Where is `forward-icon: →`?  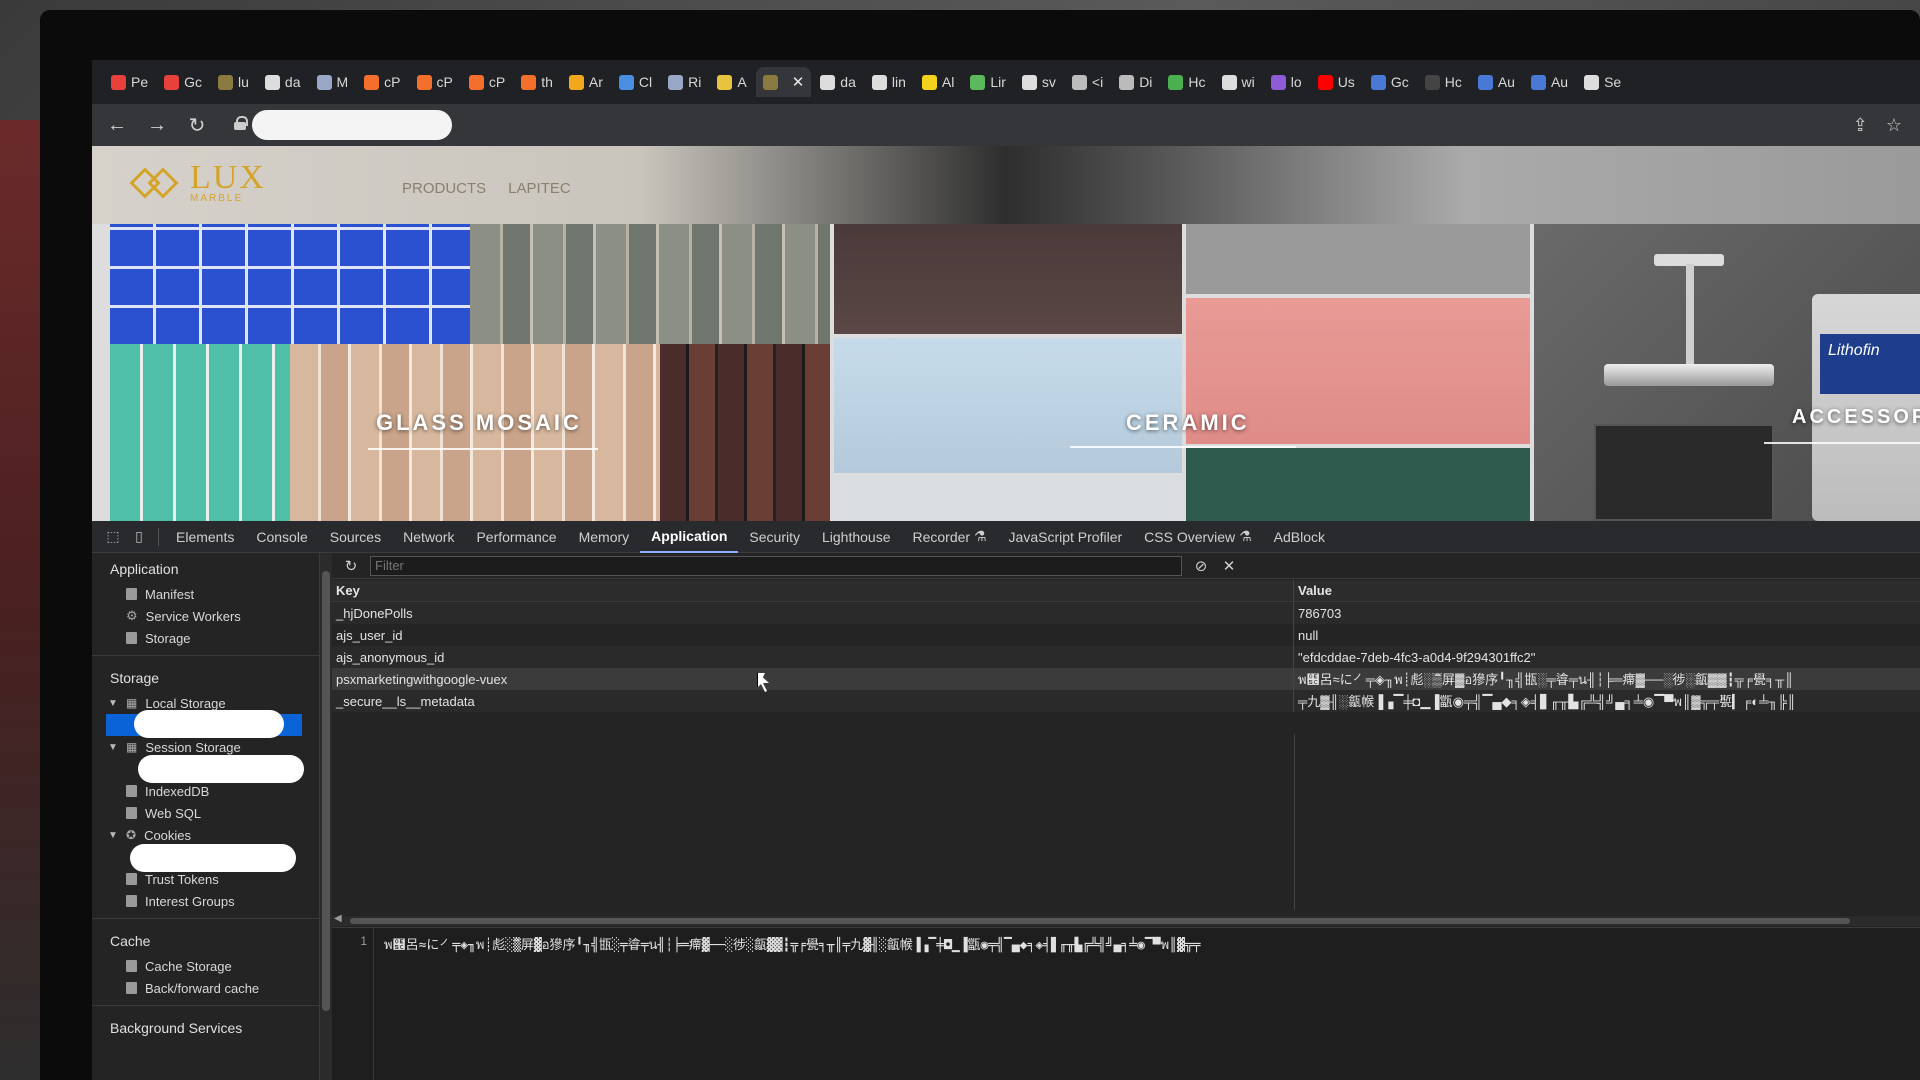
forward-icon: → is located at coordinates (157, 125).